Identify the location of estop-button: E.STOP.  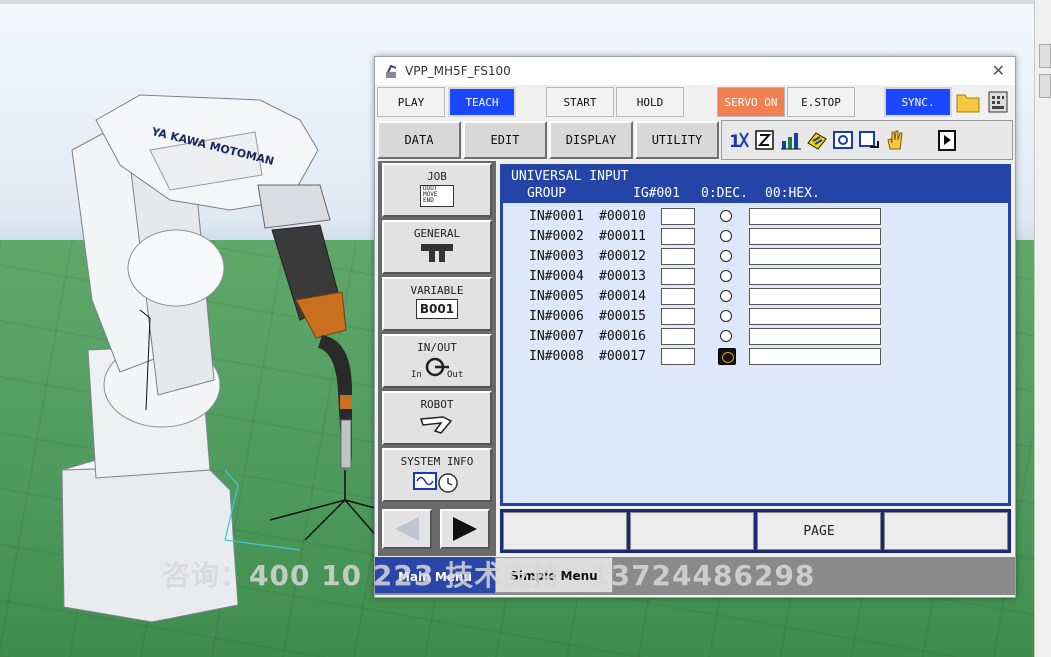
(821, 102).